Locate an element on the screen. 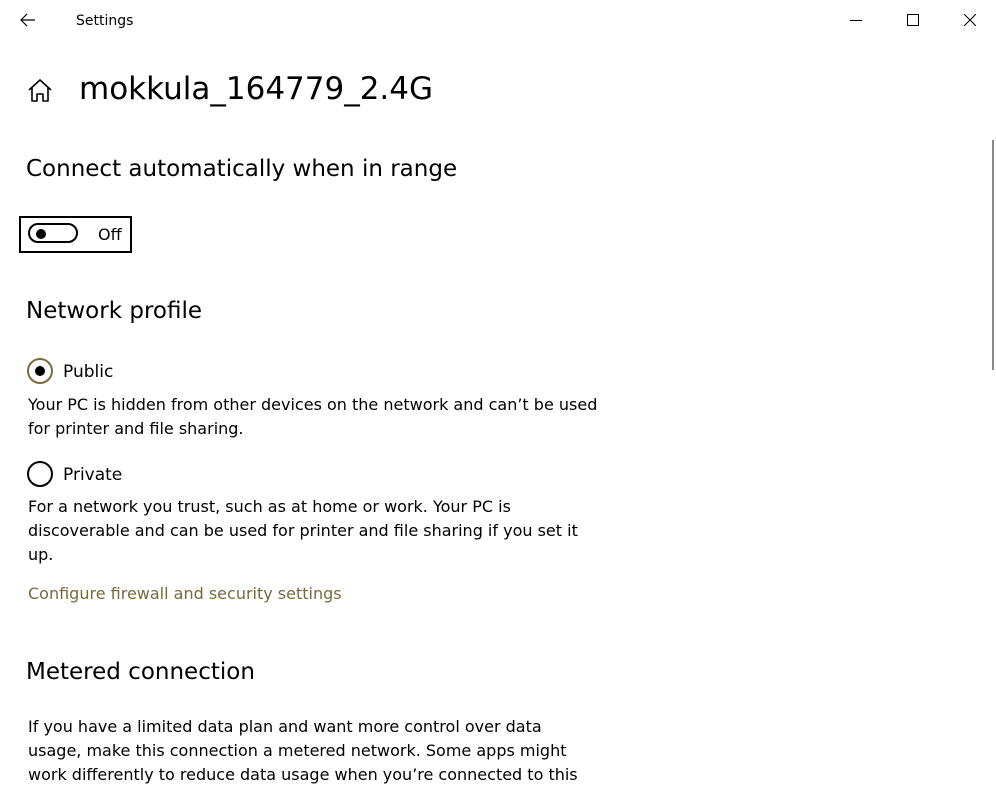 This screenshot has width=996, height=785. public-radio is located at coordinates (40, 371).